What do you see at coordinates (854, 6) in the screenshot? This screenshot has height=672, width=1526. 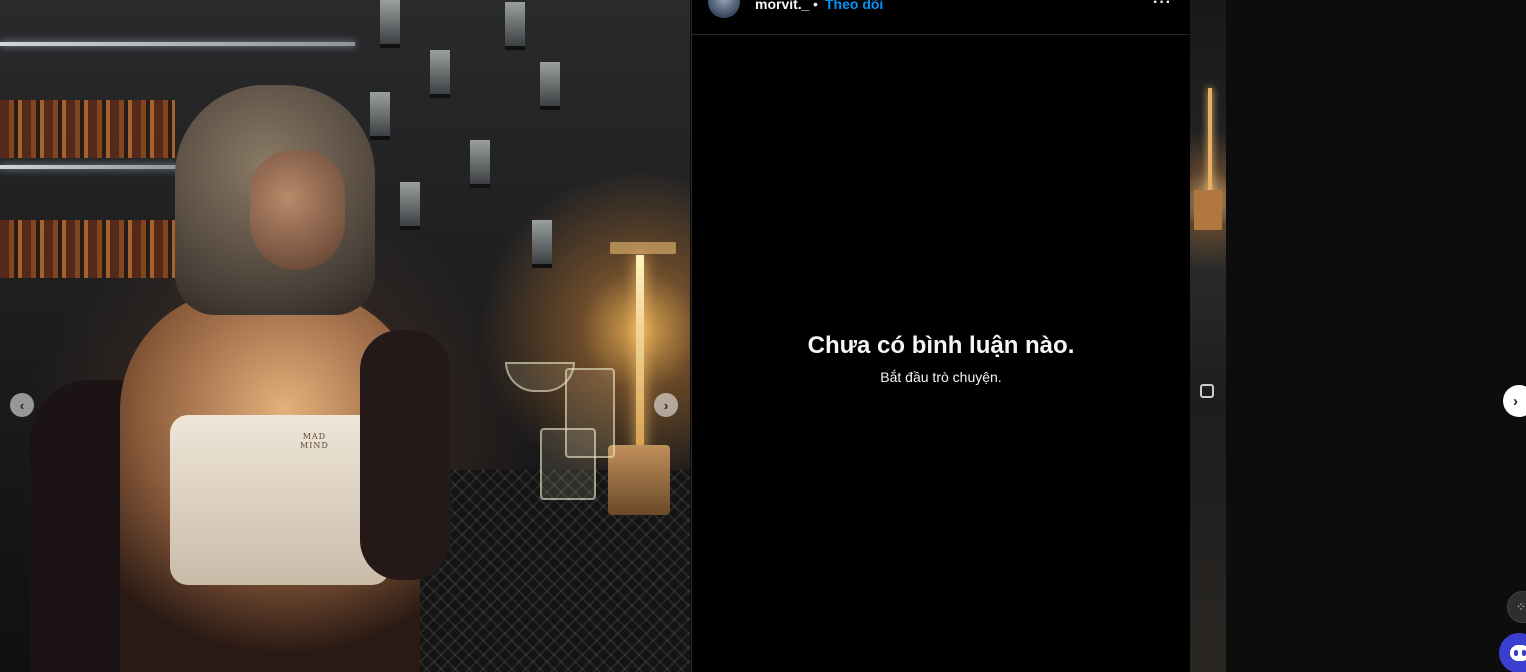 I see `follow-button: Theo dõi` at bounding box center [854, 6].